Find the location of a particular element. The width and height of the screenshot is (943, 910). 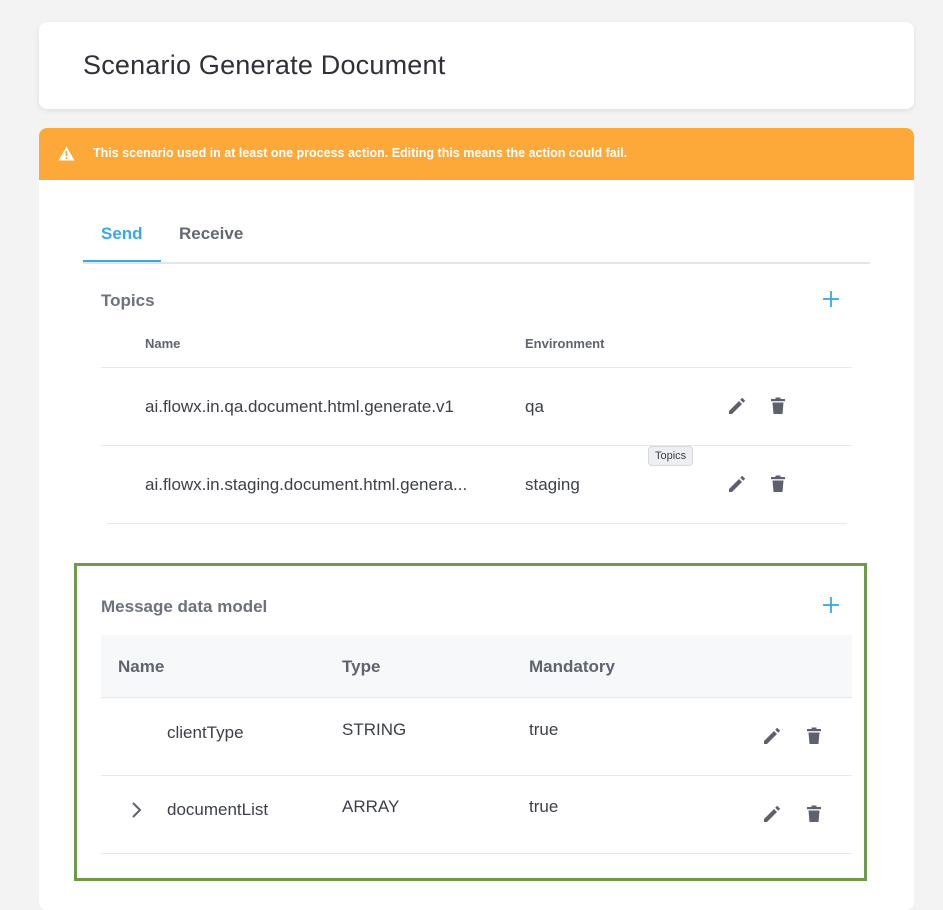

message-model-title: Message data model is located at coordinates (184, 606).